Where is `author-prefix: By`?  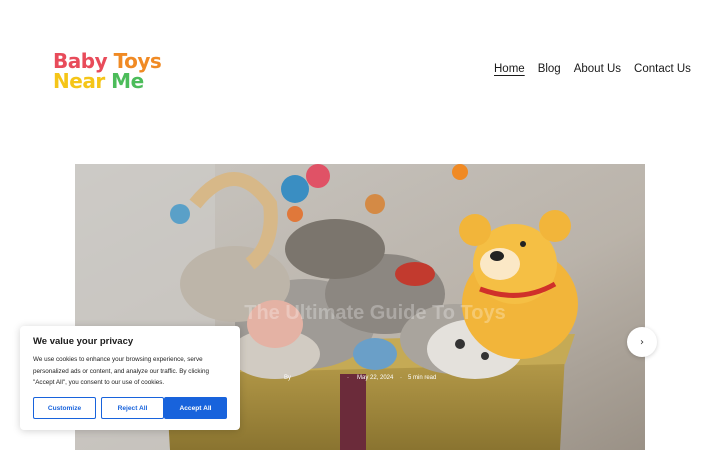 author-prefix: By is located at coordinates (288, 378).